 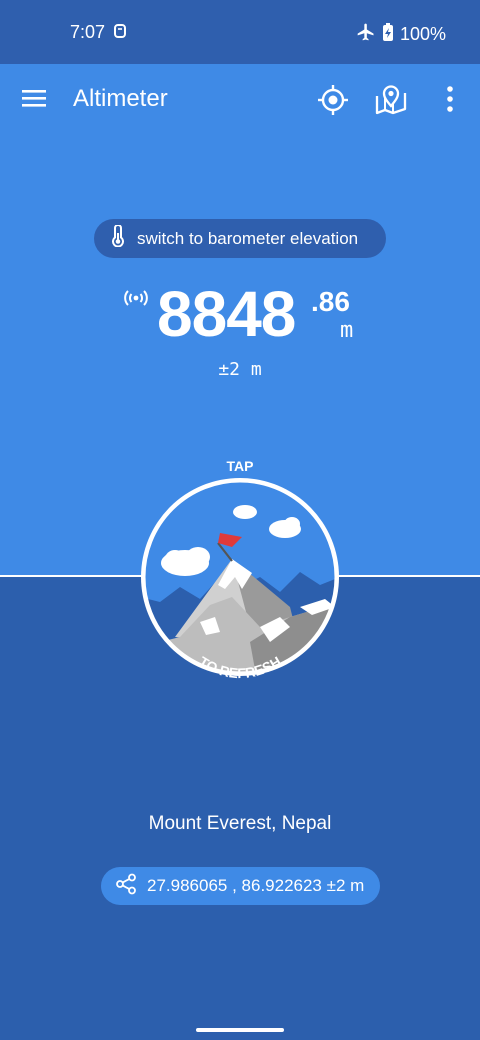 I want to click on battery-charging-icon, so click(x=388, y=34).